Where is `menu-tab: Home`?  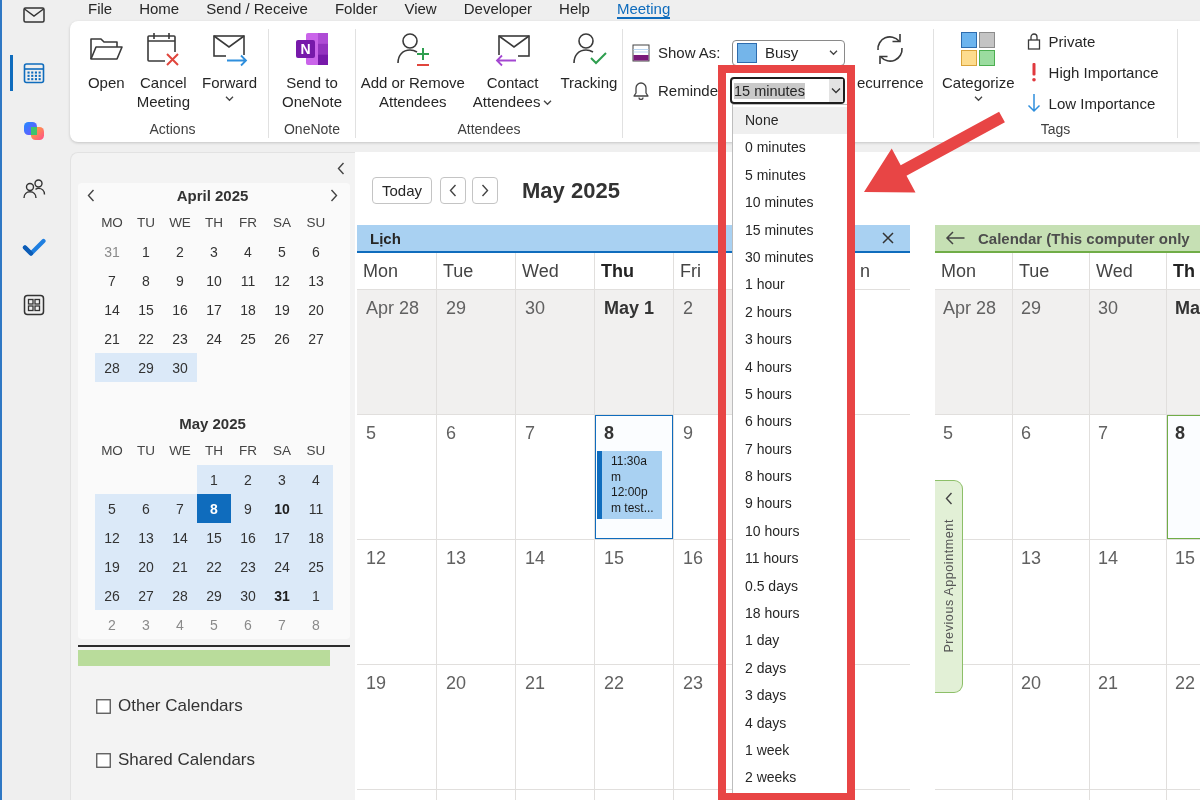 menu-tab: Home is located at coordinates (159, 9).